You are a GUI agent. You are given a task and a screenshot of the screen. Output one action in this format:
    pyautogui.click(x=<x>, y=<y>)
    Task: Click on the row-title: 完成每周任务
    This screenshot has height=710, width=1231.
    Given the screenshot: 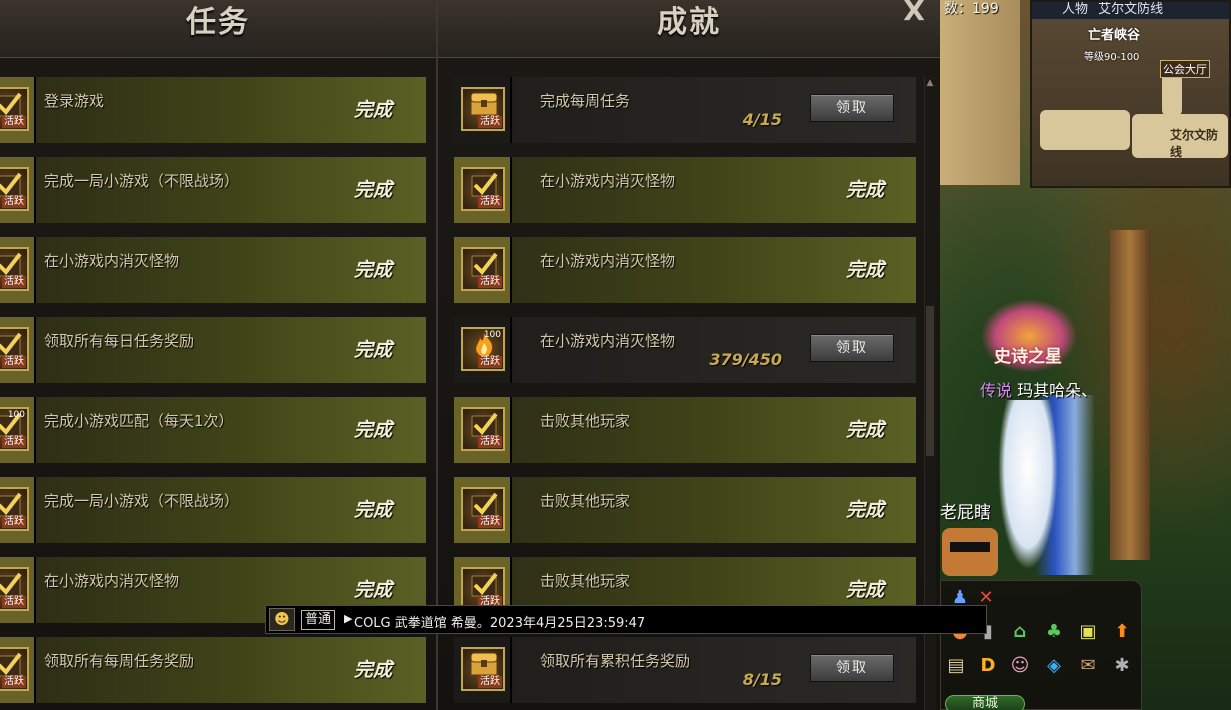 What is the action you would take?
    pyautogui.click(x=585, y=101)
    